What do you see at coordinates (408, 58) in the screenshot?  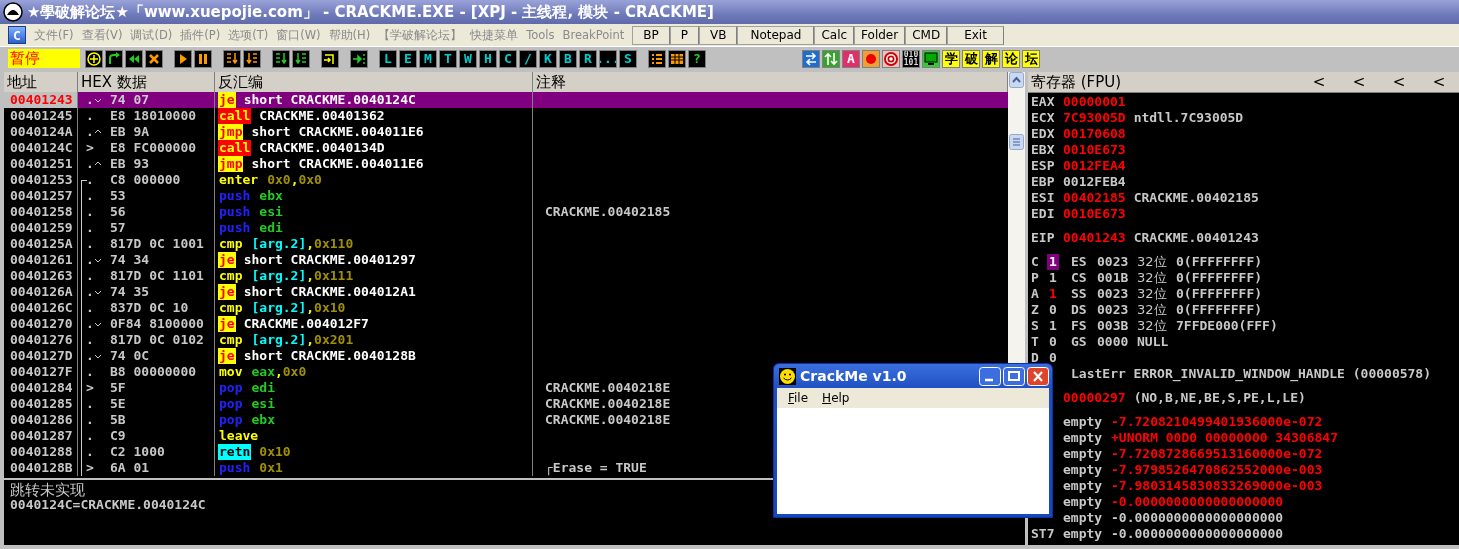 I see `toolbar-button: E` at bounding box center [408, 58].